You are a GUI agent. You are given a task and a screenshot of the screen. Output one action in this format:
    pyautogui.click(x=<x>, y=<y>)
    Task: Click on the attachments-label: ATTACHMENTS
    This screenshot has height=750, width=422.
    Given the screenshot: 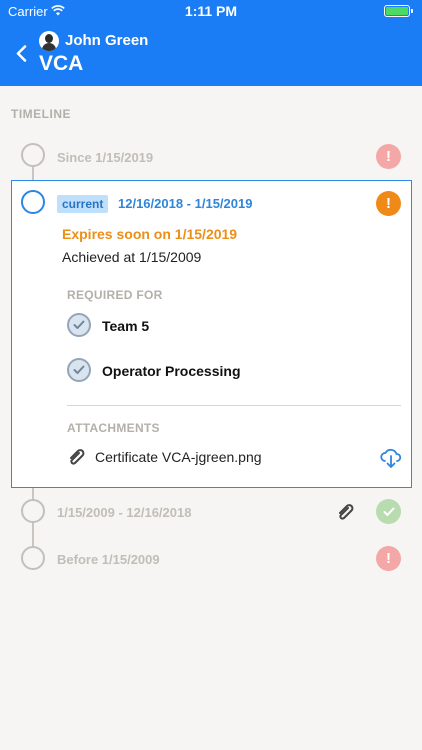 What is the action you would take?
    pyautogui.click(x=113, y=428)
    